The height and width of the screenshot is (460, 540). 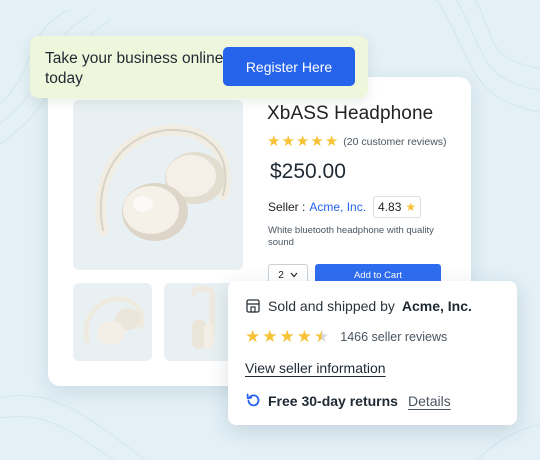 What do you see at coordinates (315, 368) in the screenshot?
I see `view-seller-info-link: View seller information` at bounding box center [315, 368].